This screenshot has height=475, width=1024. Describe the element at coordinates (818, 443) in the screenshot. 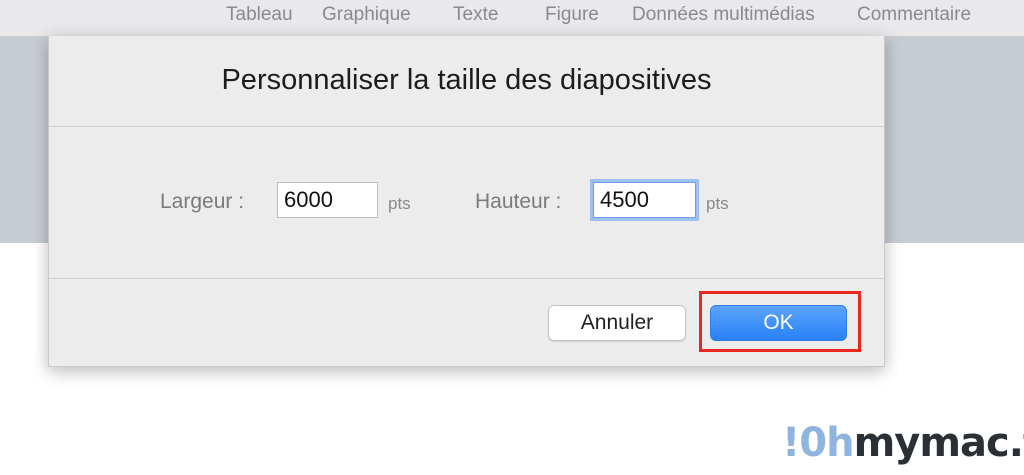

I see `watermark-mark: !0h` at that location.